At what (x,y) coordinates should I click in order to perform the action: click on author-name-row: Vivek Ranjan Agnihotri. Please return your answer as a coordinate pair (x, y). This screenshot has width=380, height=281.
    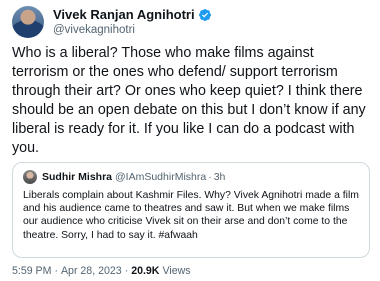
    Looking at the image, I should click on (132, 14).